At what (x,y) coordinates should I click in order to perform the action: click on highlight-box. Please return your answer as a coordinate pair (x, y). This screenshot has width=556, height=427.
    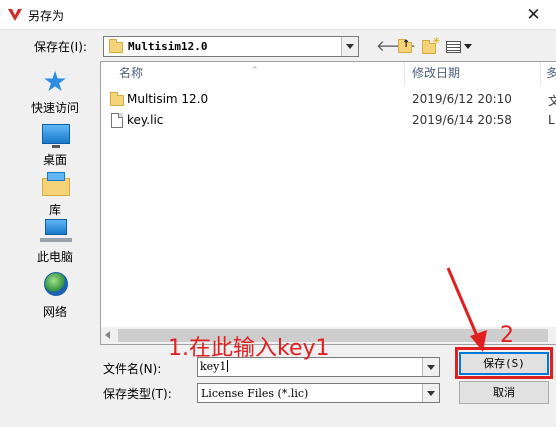
    Looking at the image, I should click on (504, 363).